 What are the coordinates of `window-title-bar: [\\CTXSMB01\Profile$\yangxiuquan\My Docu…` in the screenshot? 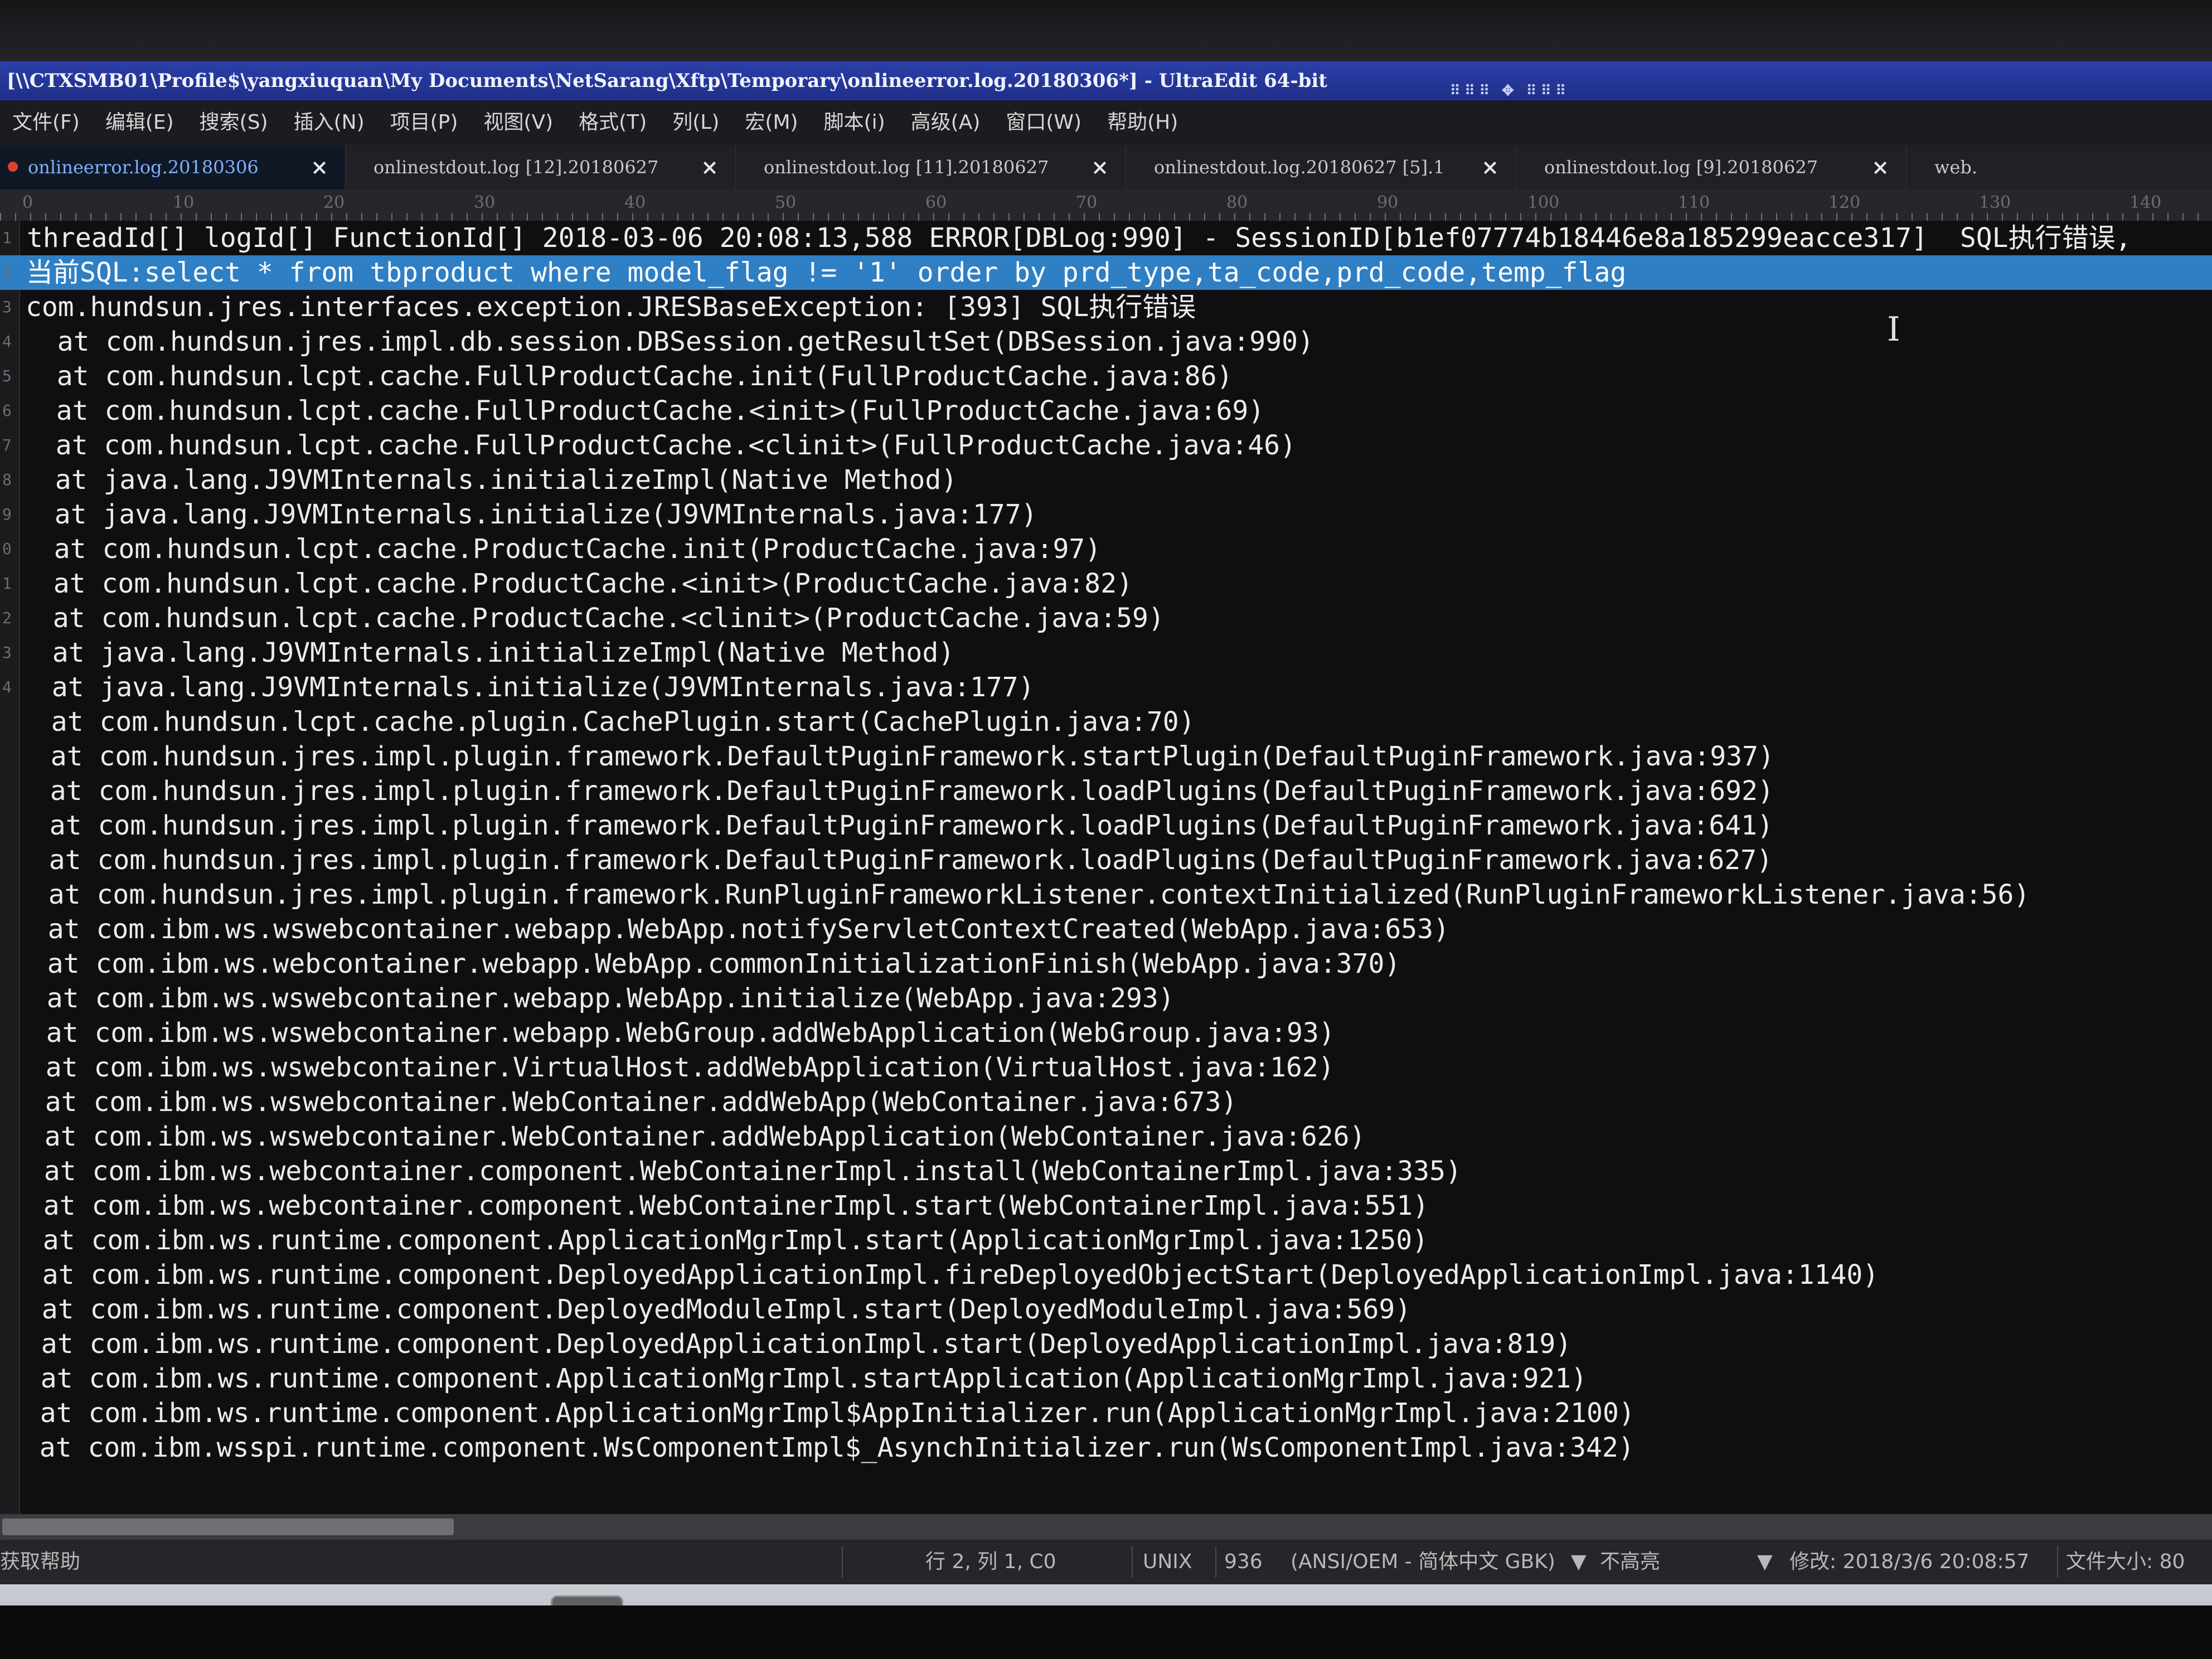 It's located at (1106, 80).